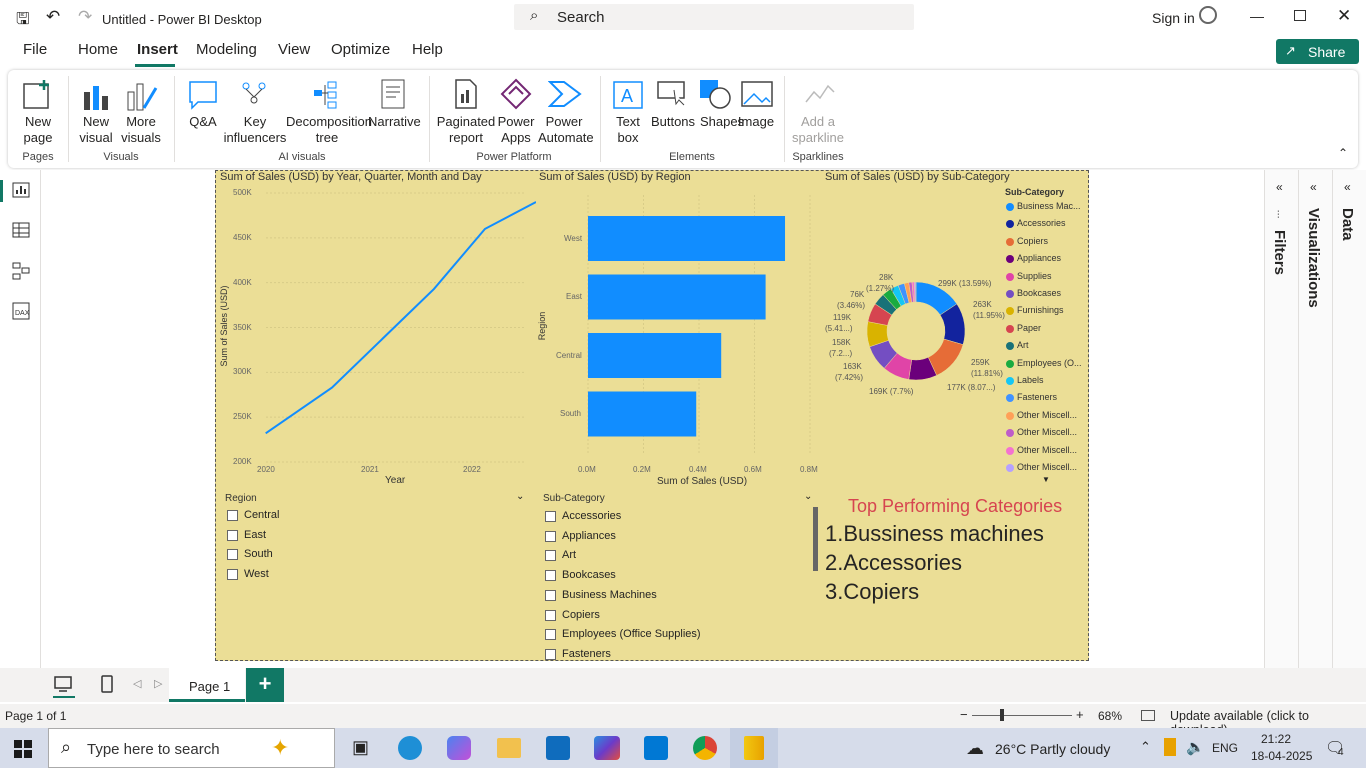 This screenshot has height=768, width=1366. Describe the element at coordinates (21, 311) in the screenshot. I see `dax-query-view-icon: DAX` at that location.